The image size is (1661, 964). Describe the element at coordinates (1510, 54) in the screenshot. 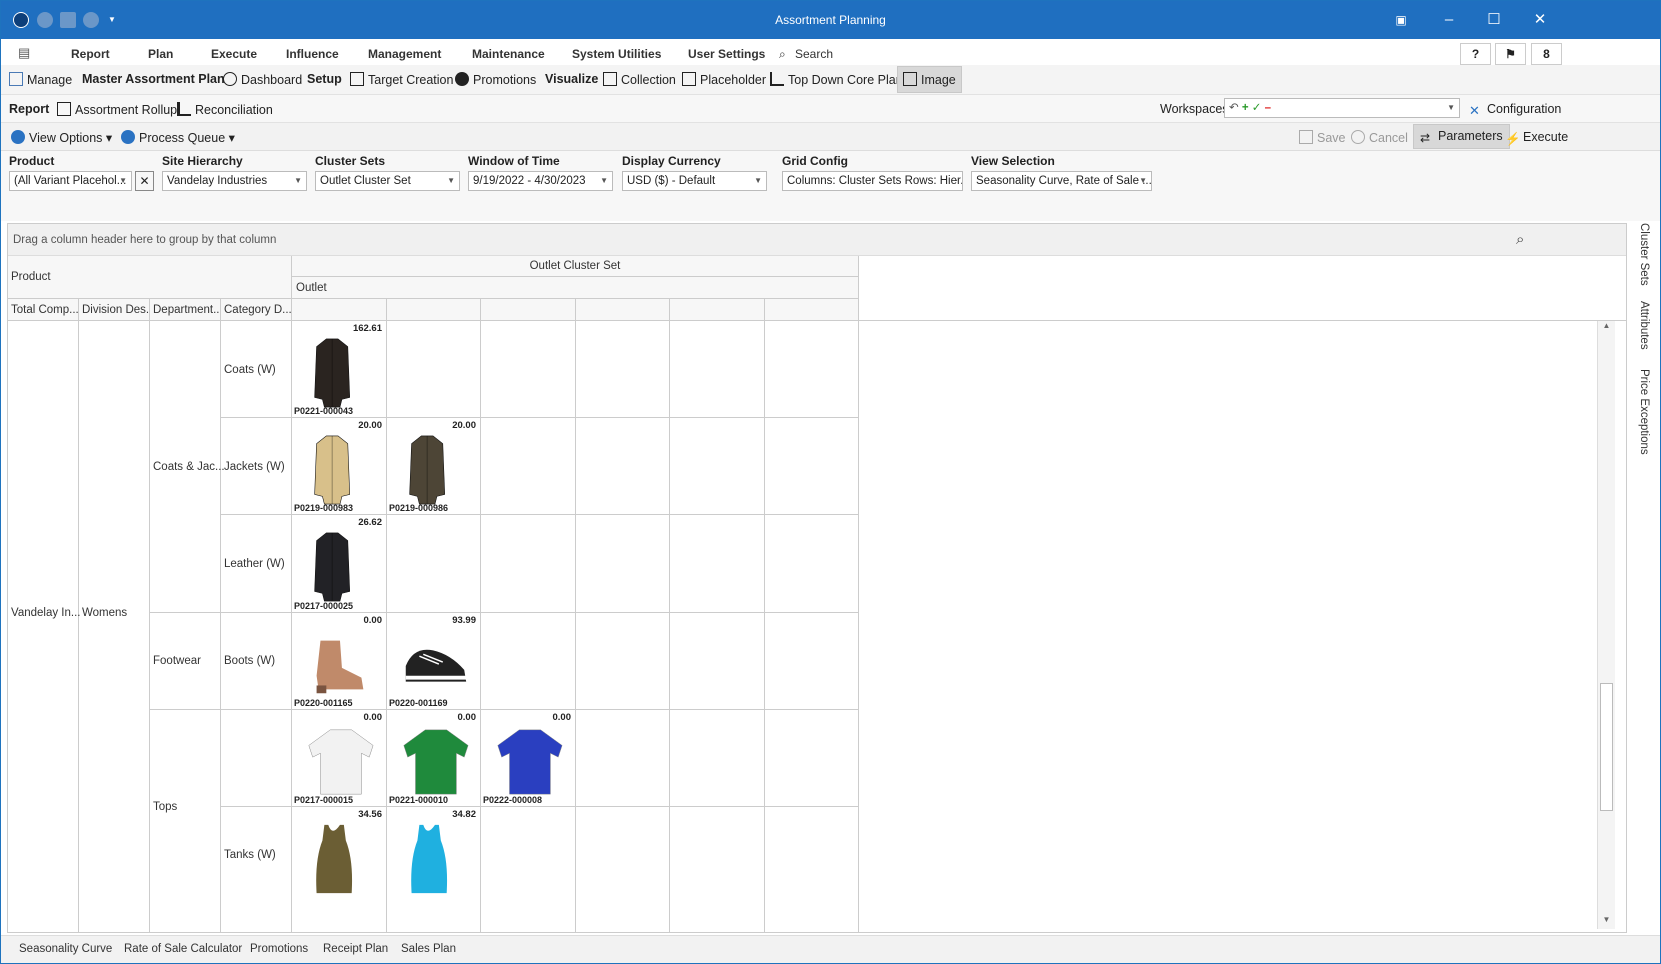

I see `flag-button: ⚑` at that location.